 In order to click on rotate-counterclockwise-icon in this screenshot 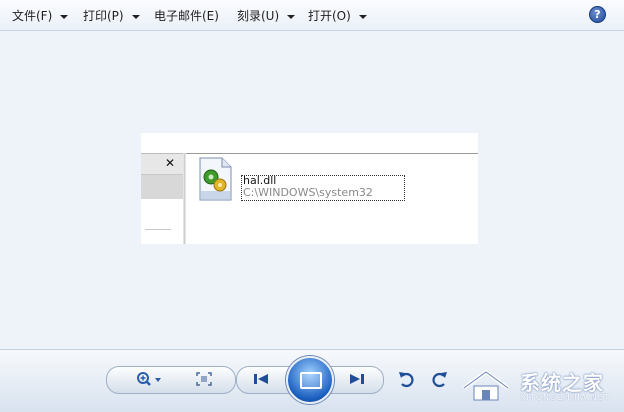, I will do `click(406, 379)`.